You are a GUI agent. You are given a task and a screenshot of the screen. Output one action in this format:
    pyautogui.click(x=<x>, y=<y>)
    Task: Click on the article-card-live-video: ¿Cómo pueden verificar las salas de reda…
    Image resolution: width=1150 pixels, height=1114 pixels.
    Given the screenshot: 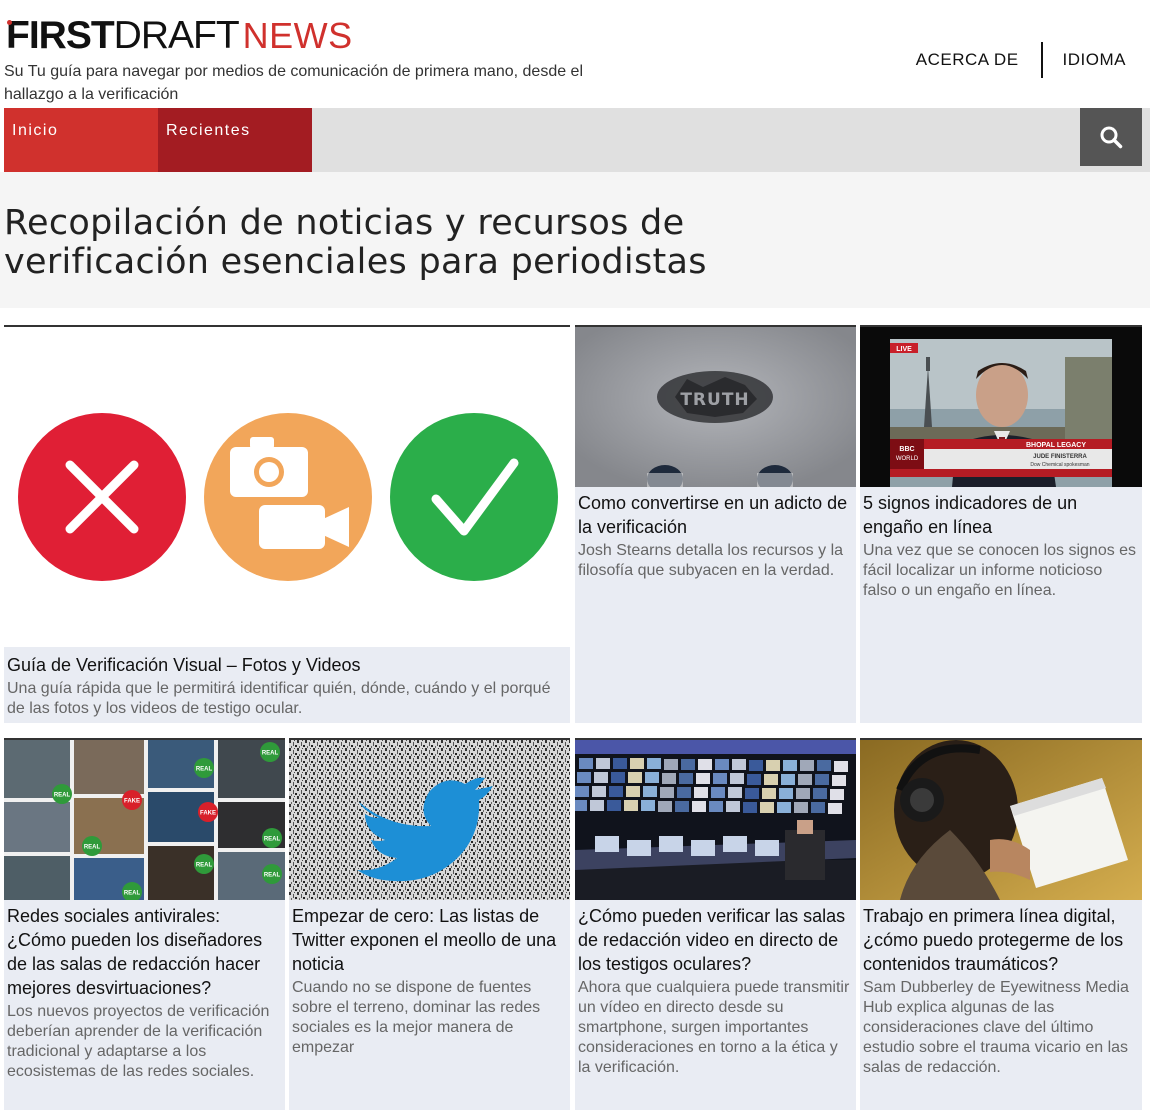 What is the action you would take?
    pyautogui.click(x=715, y=924)
    